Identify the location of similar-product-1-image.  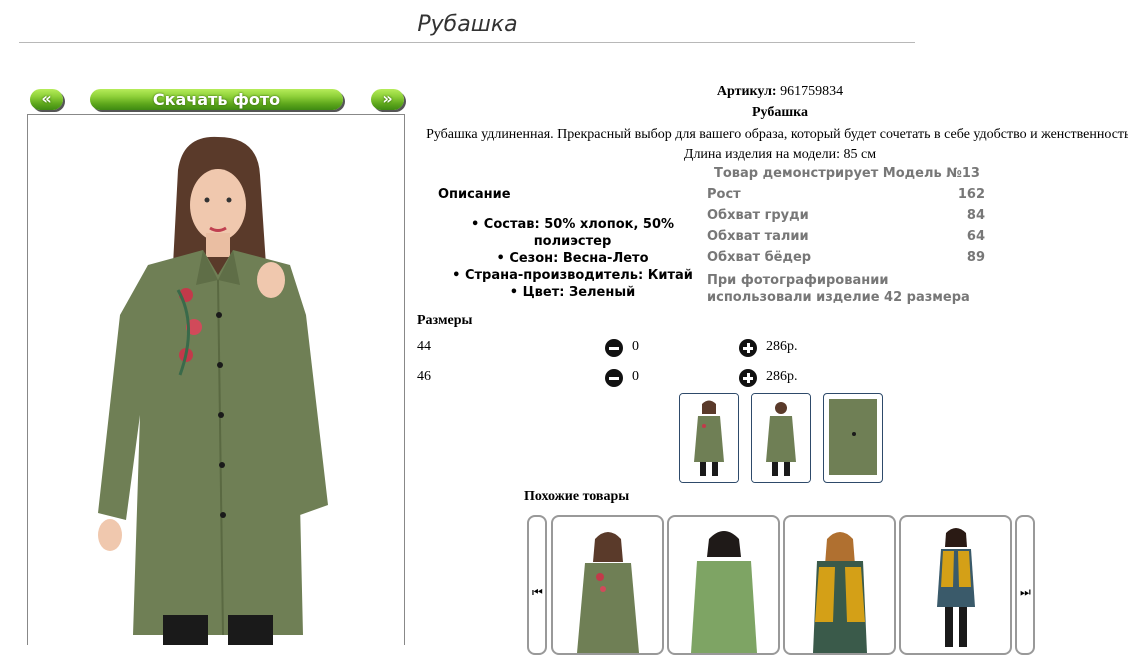
(608, 592).